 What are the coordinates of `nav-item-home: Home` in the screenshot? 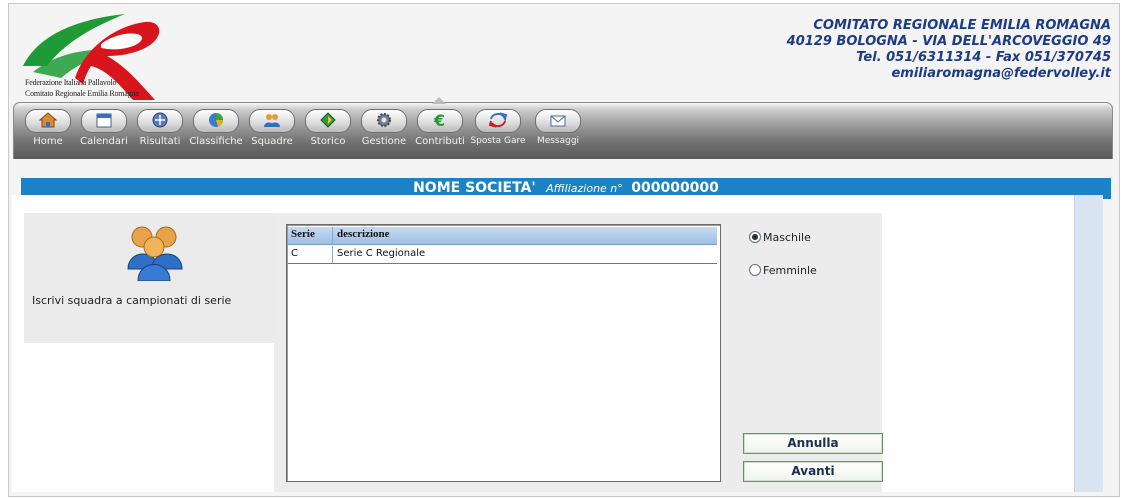 It's located at (48, 131).